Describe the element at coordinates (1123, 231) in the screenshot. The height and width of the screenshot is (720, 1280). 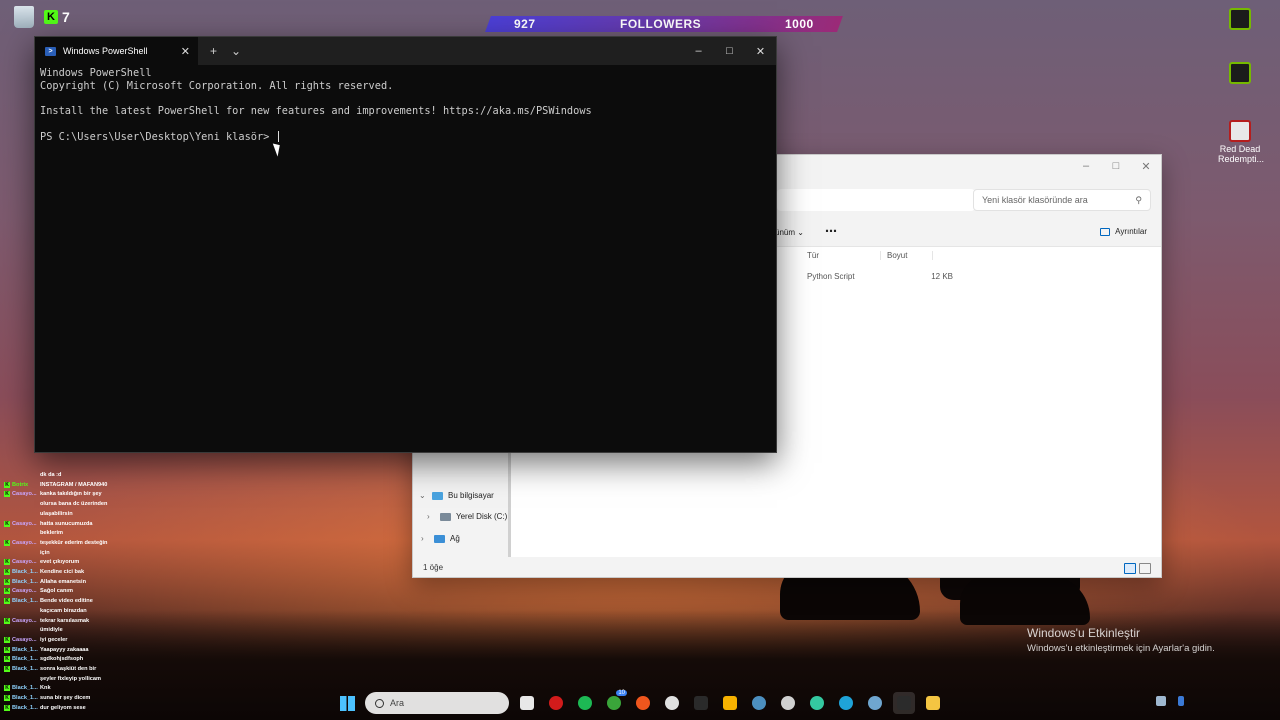
I see `details-pane-button: Ayrıntılar` at that location.